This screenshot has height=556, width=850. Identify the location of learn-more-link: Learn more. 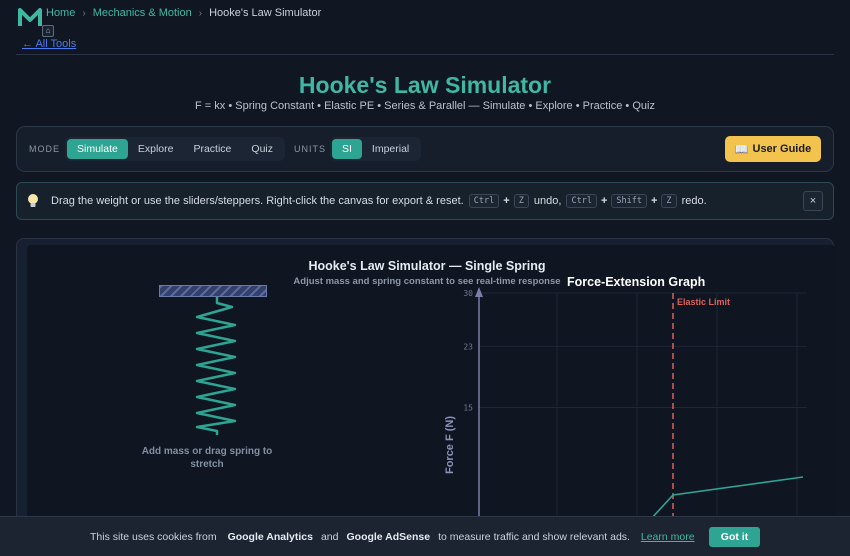
(668, 537).